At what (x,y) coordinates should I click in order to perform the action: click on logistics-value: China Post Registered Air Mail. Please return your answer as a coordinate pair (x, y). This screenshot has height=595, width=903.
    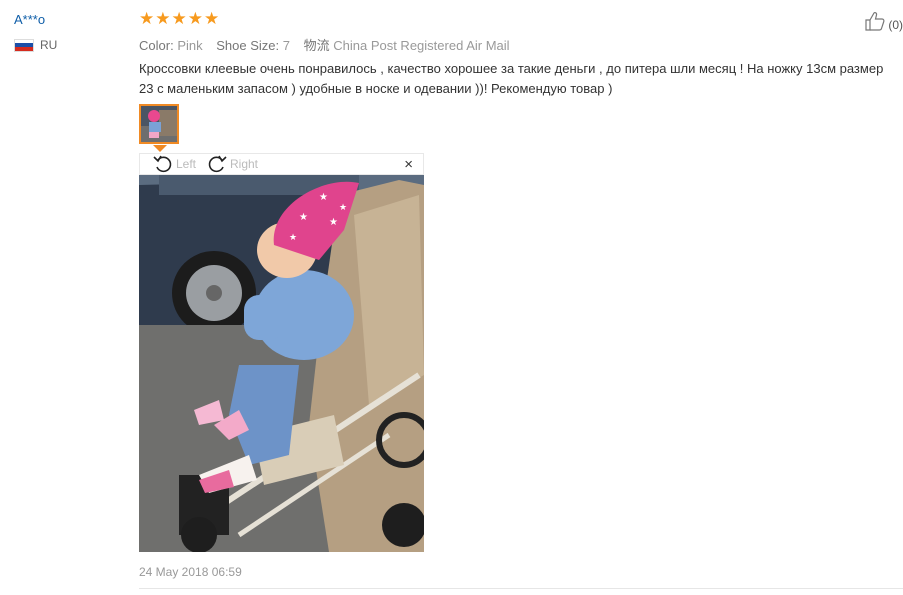
    Looking at the image, I should click on (421, 45).